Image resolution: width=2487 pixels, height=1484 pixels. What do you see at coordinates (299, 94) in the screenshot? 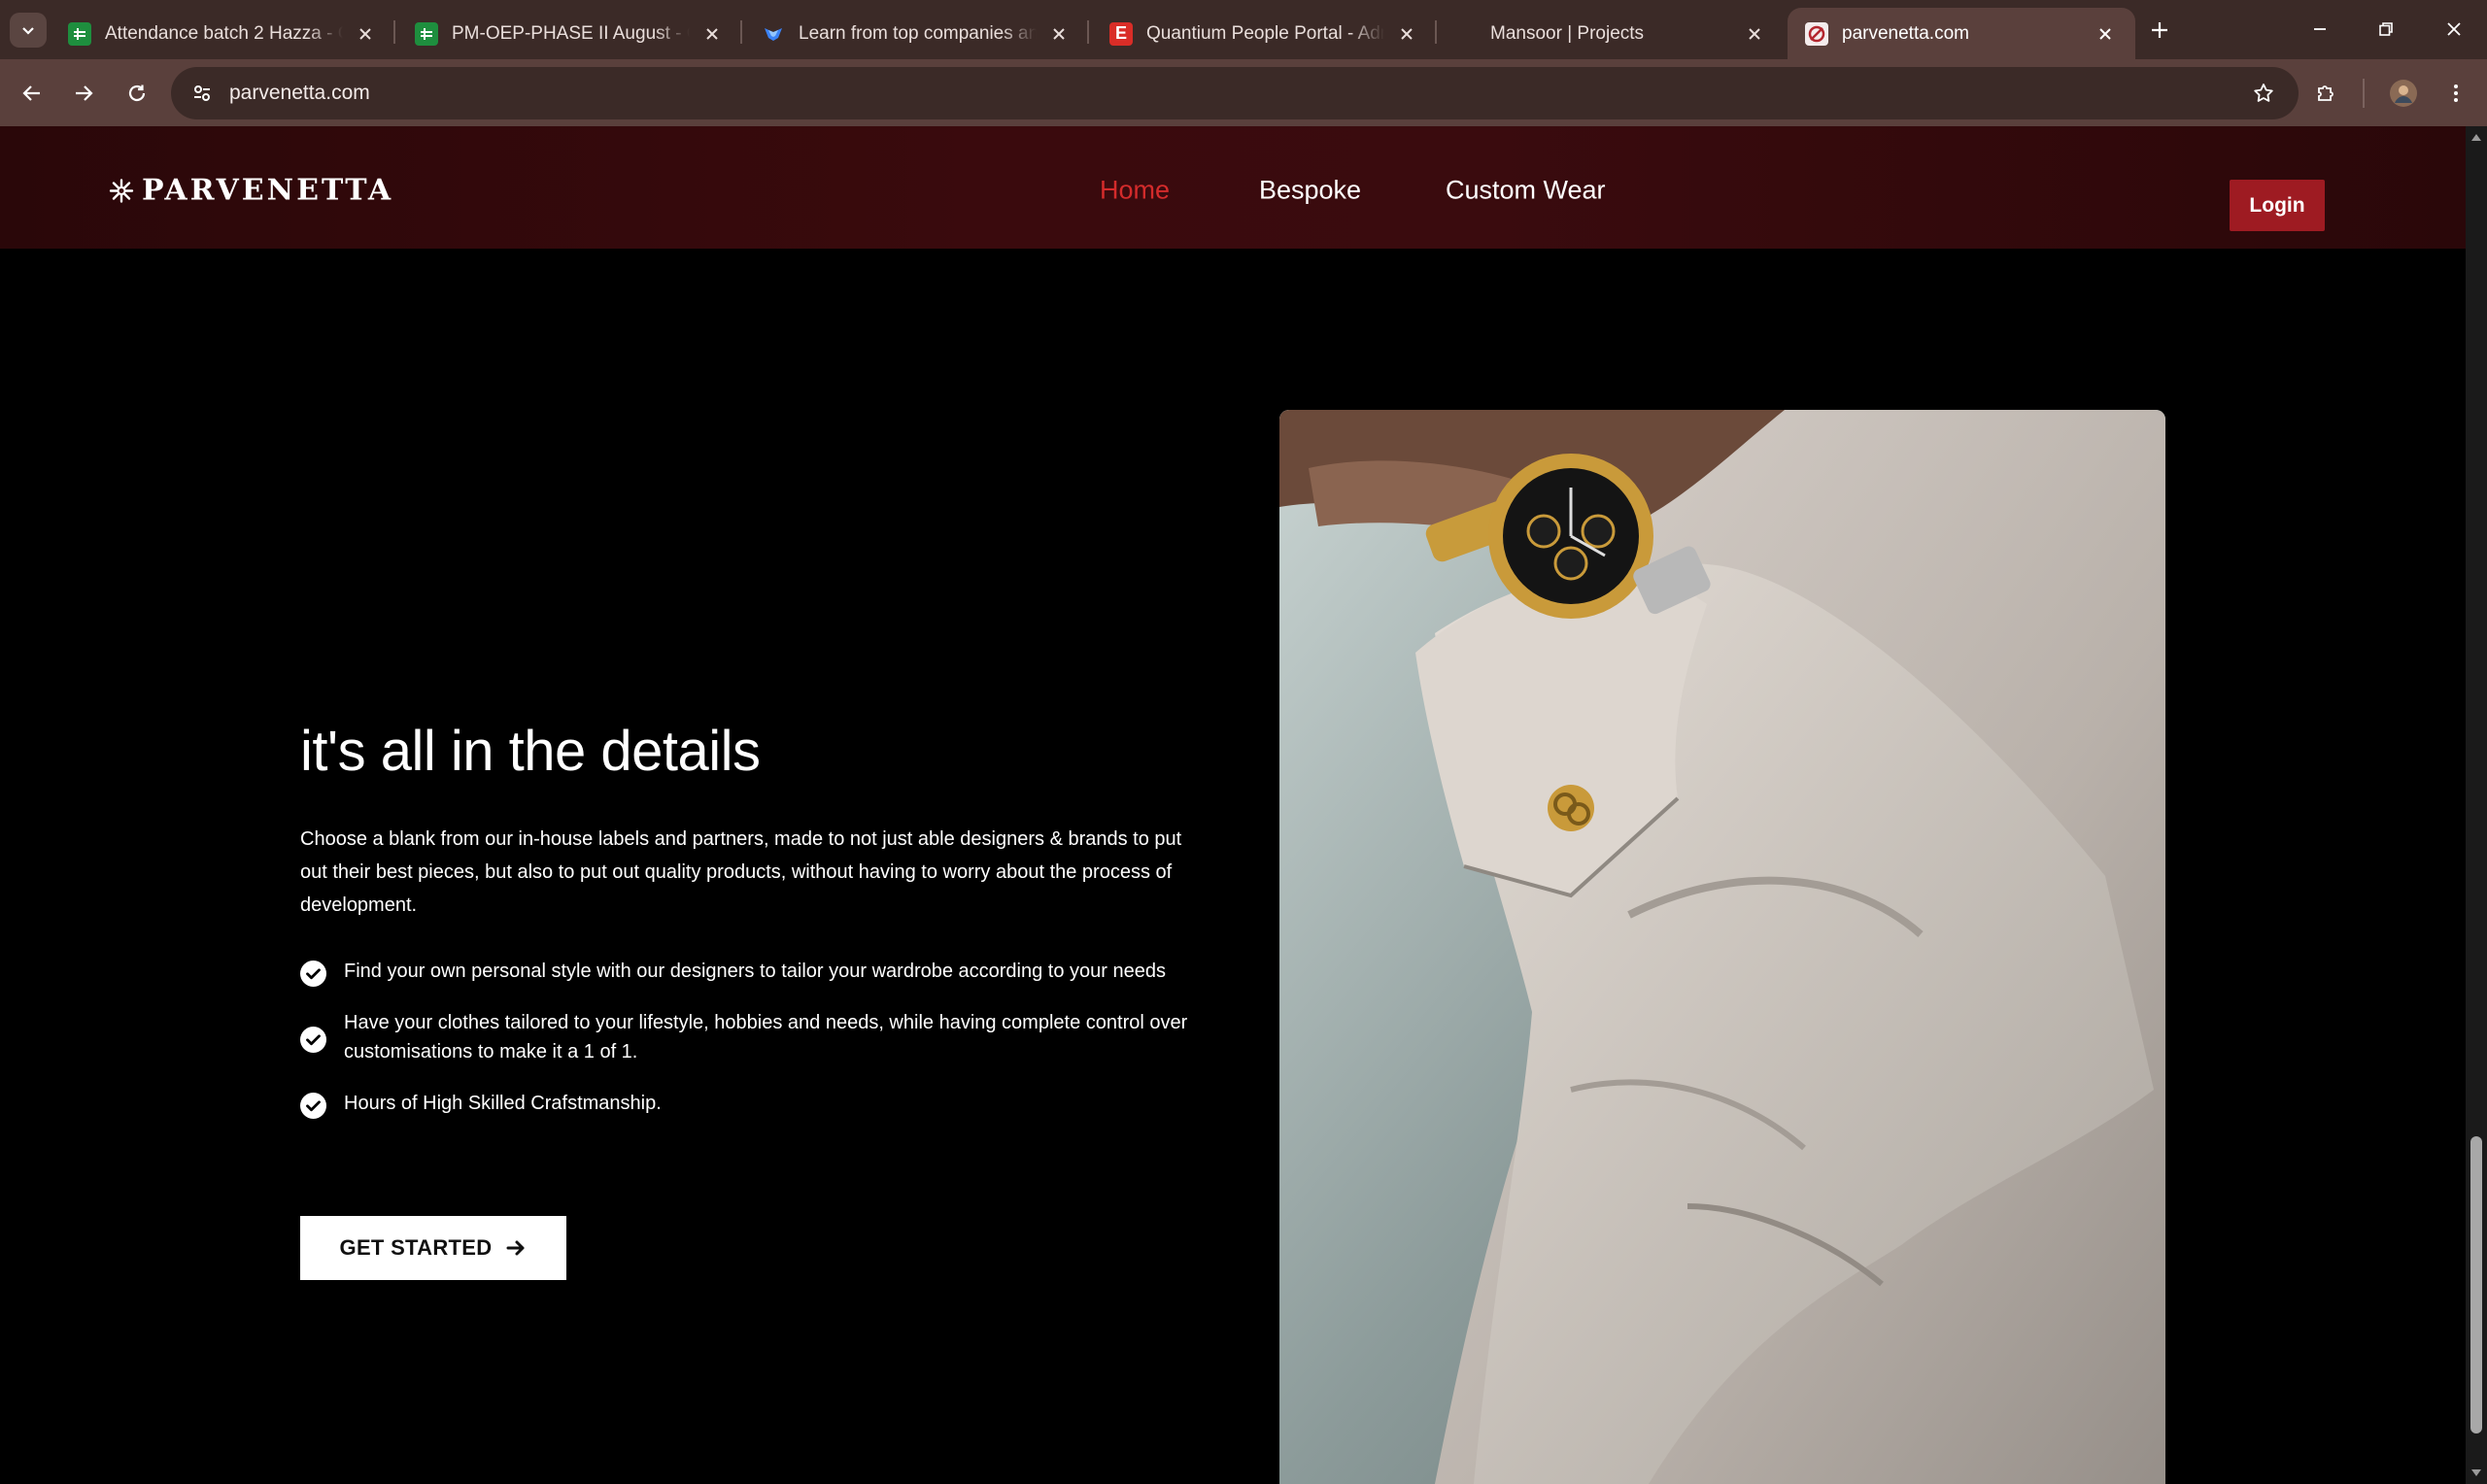
I see `url-text: parvenetta.com` at bounding box center [299, 94].